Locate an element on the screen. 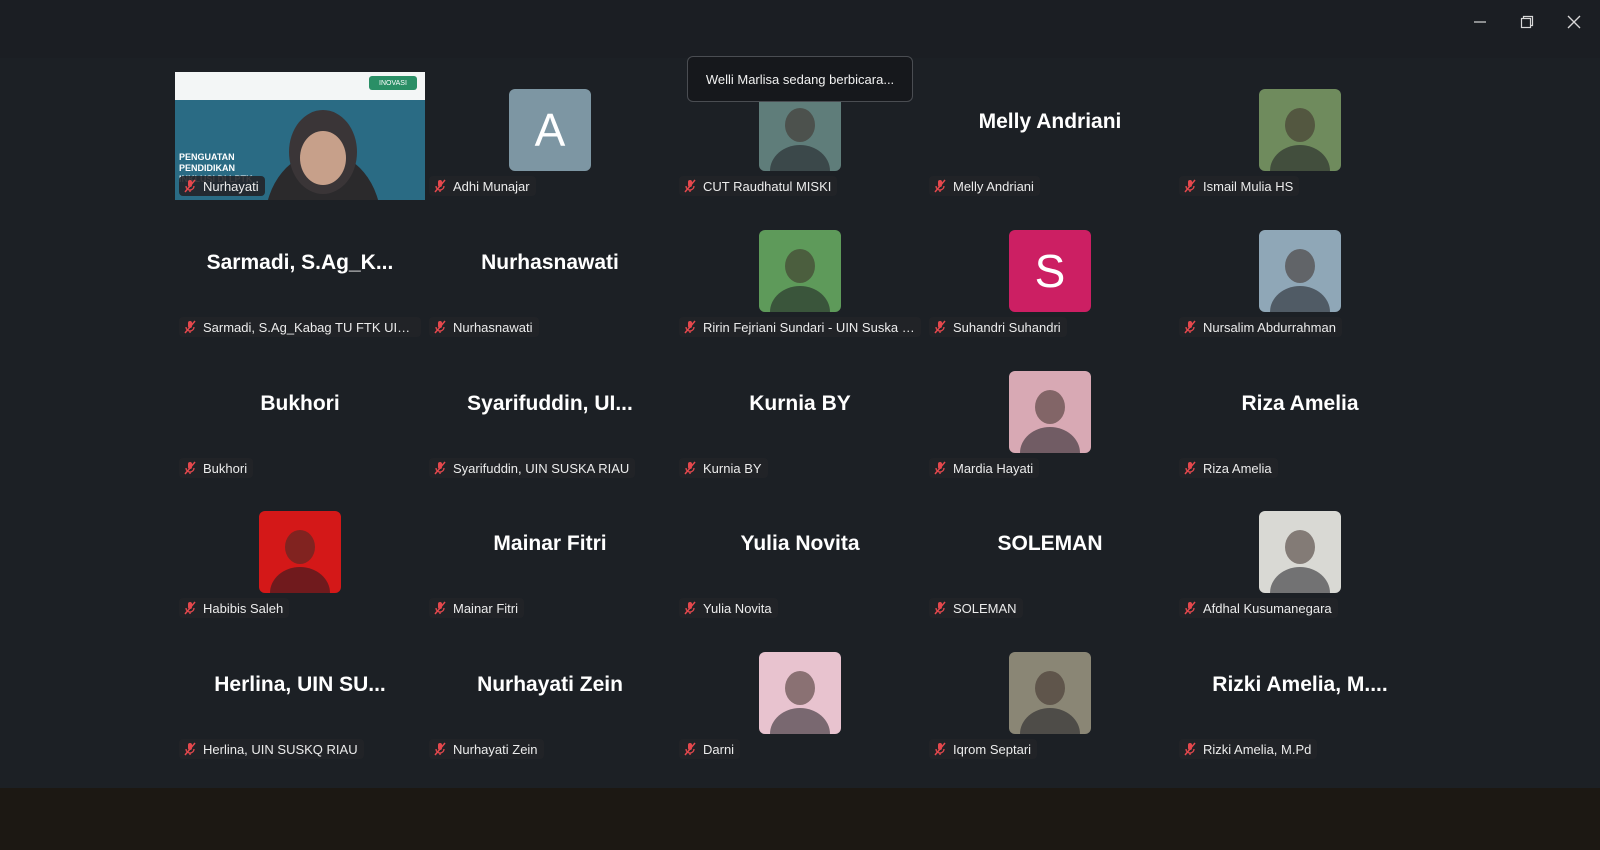  participant-nameplate: Nurhayati is located at coordinates (222, 186).